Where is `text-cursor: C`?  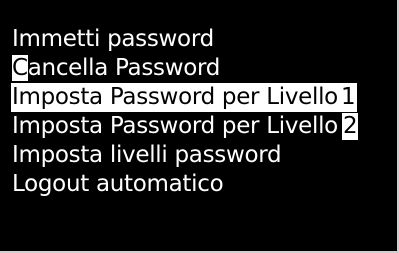 text-cursor: C is located at coordinates (20, 68).